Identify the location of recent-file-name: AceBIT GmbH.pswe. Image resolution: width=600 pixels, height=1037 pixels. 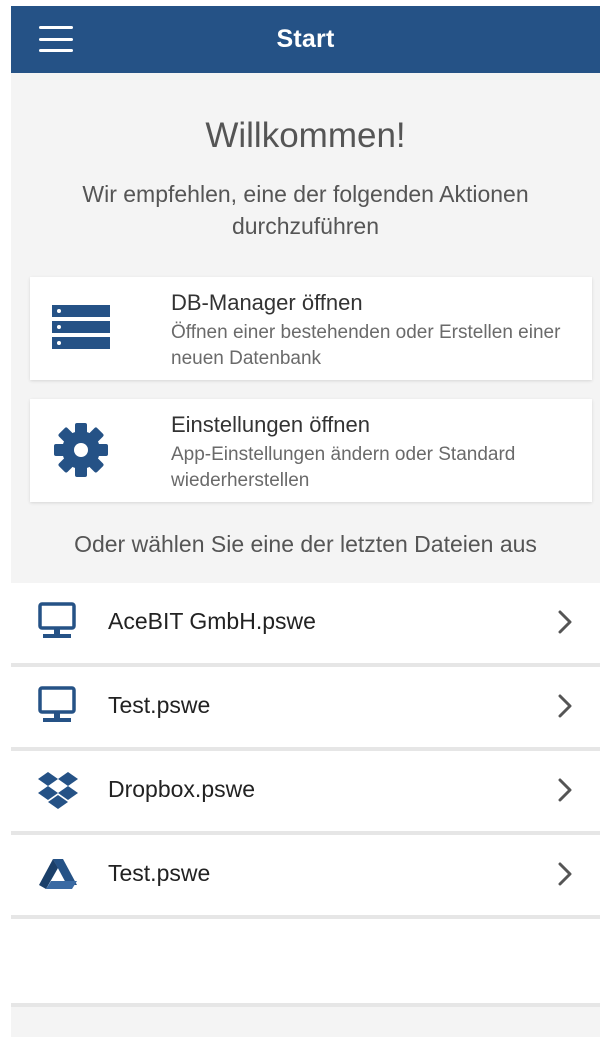
(212, 621).